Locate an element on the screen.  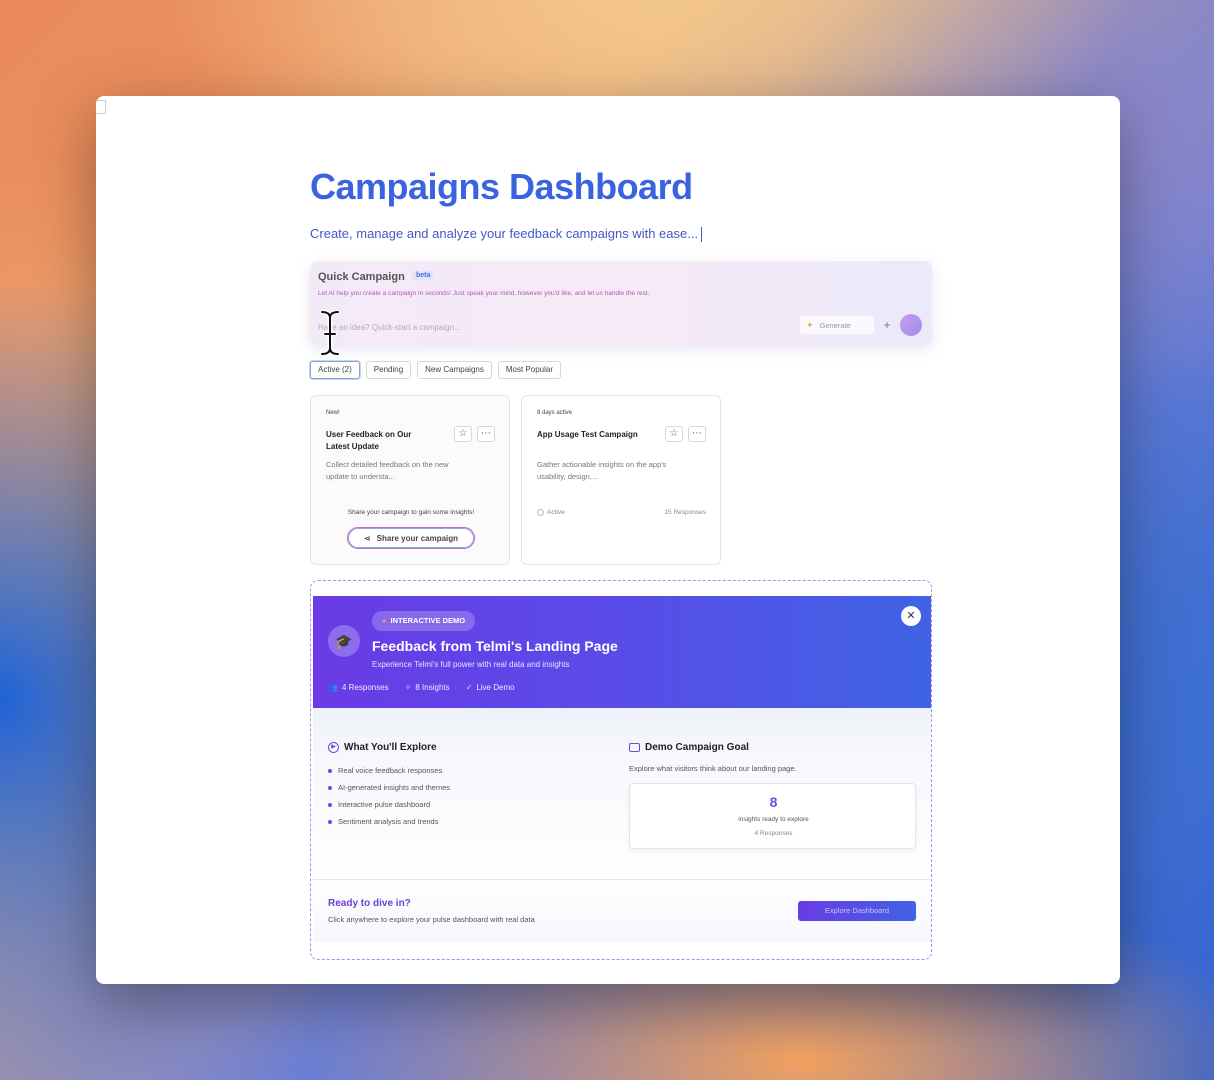
list-item: AI-generated insights and themes is located at coordinates (389, 787).